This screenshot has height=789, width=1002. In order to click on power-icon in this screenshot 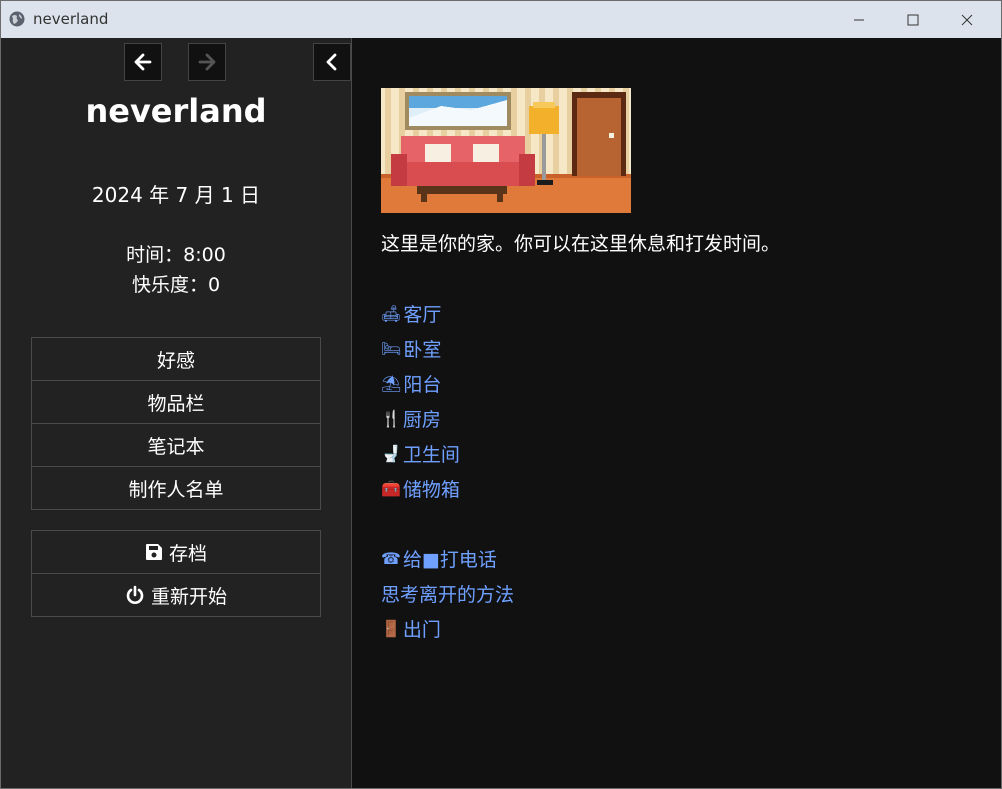, I will do `click(135, 594)`.